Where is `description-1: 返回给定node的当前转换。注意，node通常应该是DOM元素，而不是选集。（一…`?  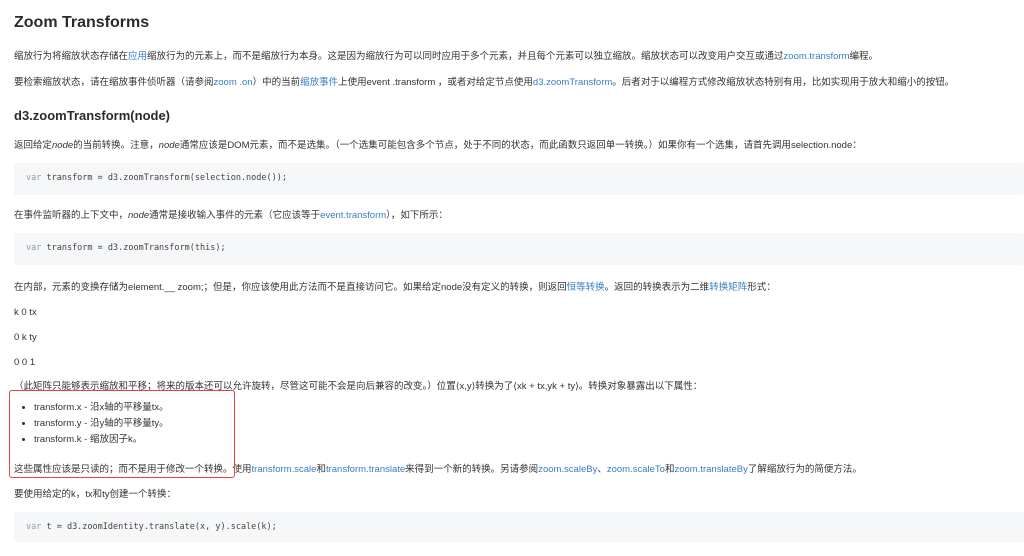 description-1: 返回给定node的当前转换。注意，node通常应该是DOM元素，而不是选集。（一… is located at coordinates (438, 145).